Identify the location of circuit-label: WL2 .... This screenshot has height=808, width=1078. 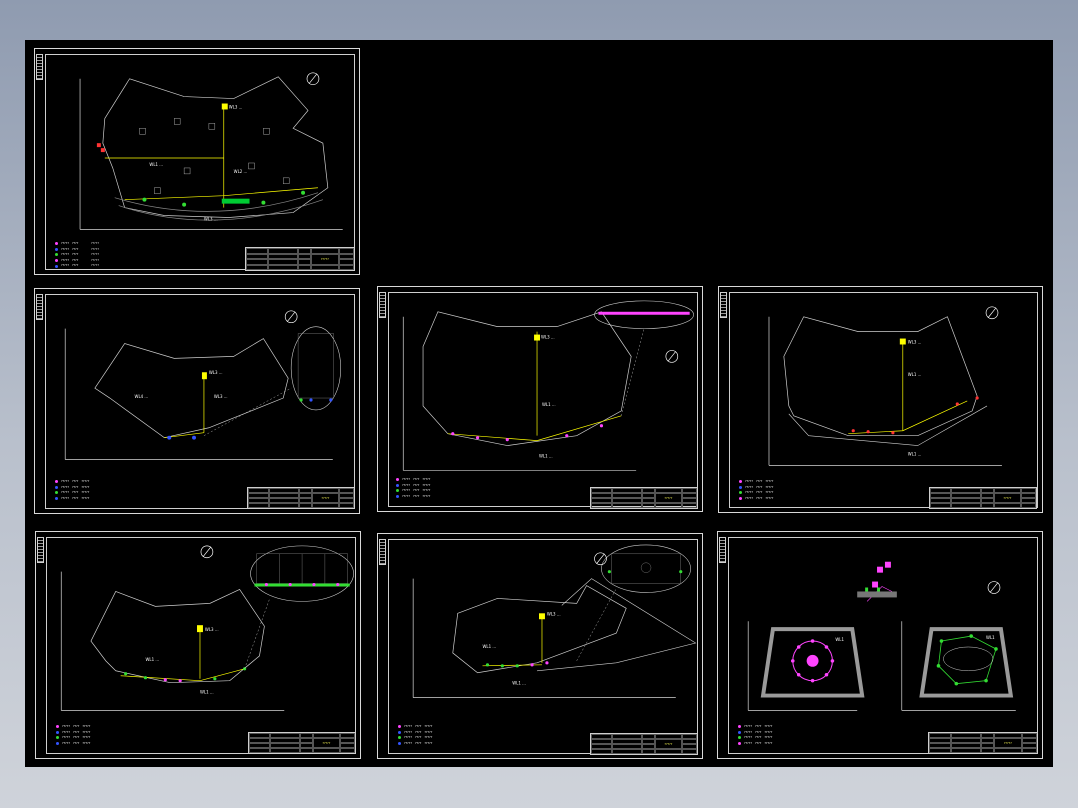
(241, 171).